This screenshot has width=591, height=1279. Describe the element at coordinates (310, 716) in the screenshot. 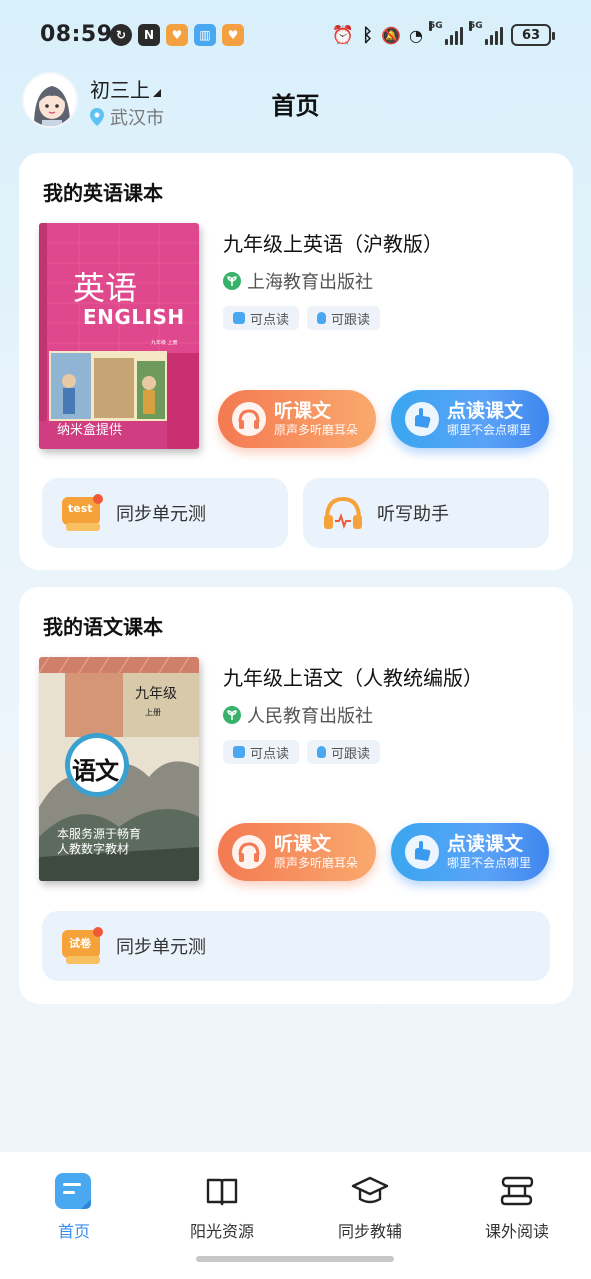

I see `publisher-name: 人民教育出版社` at that location.